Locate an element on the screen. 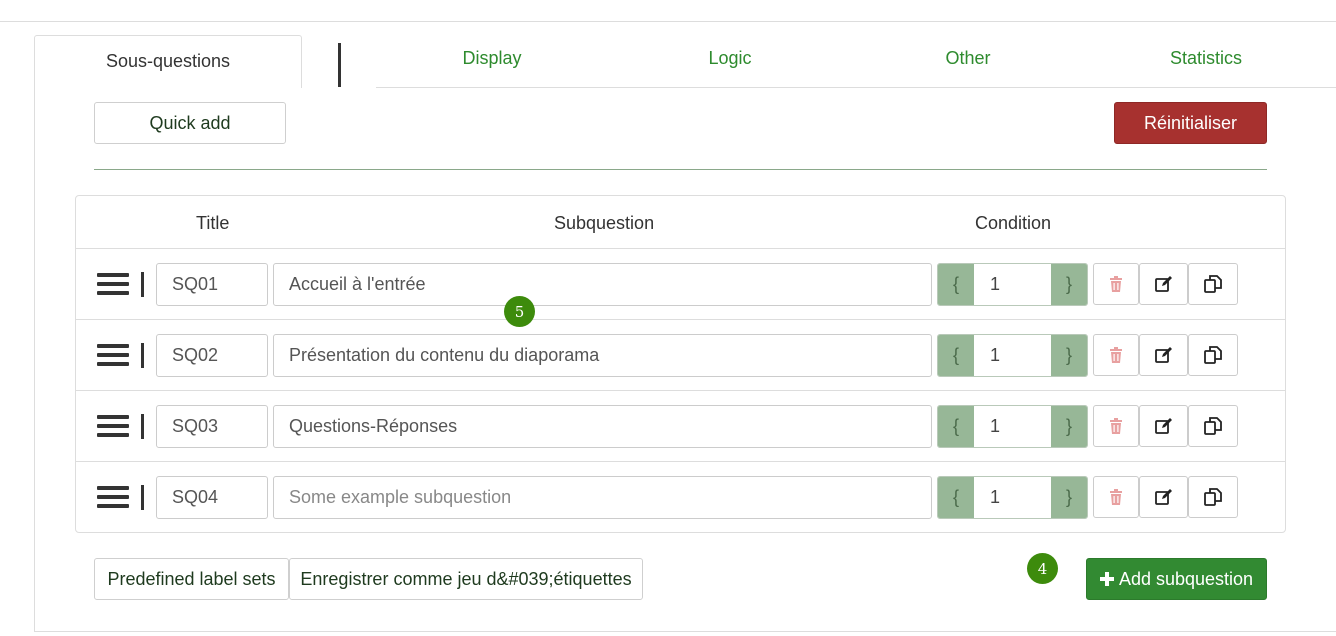 This screenshot has width=1336, height=636. title-input: SQ03 is located at coordinates (212, 426).